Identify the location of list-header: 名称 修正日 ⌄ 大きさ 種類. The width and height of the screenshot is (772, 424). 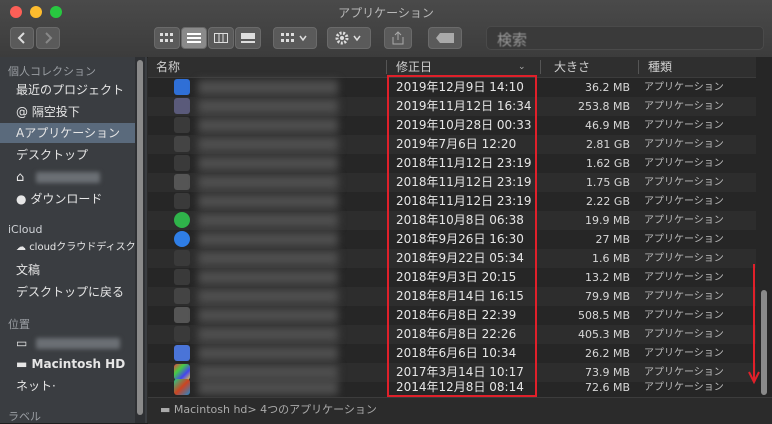
(452, 67).